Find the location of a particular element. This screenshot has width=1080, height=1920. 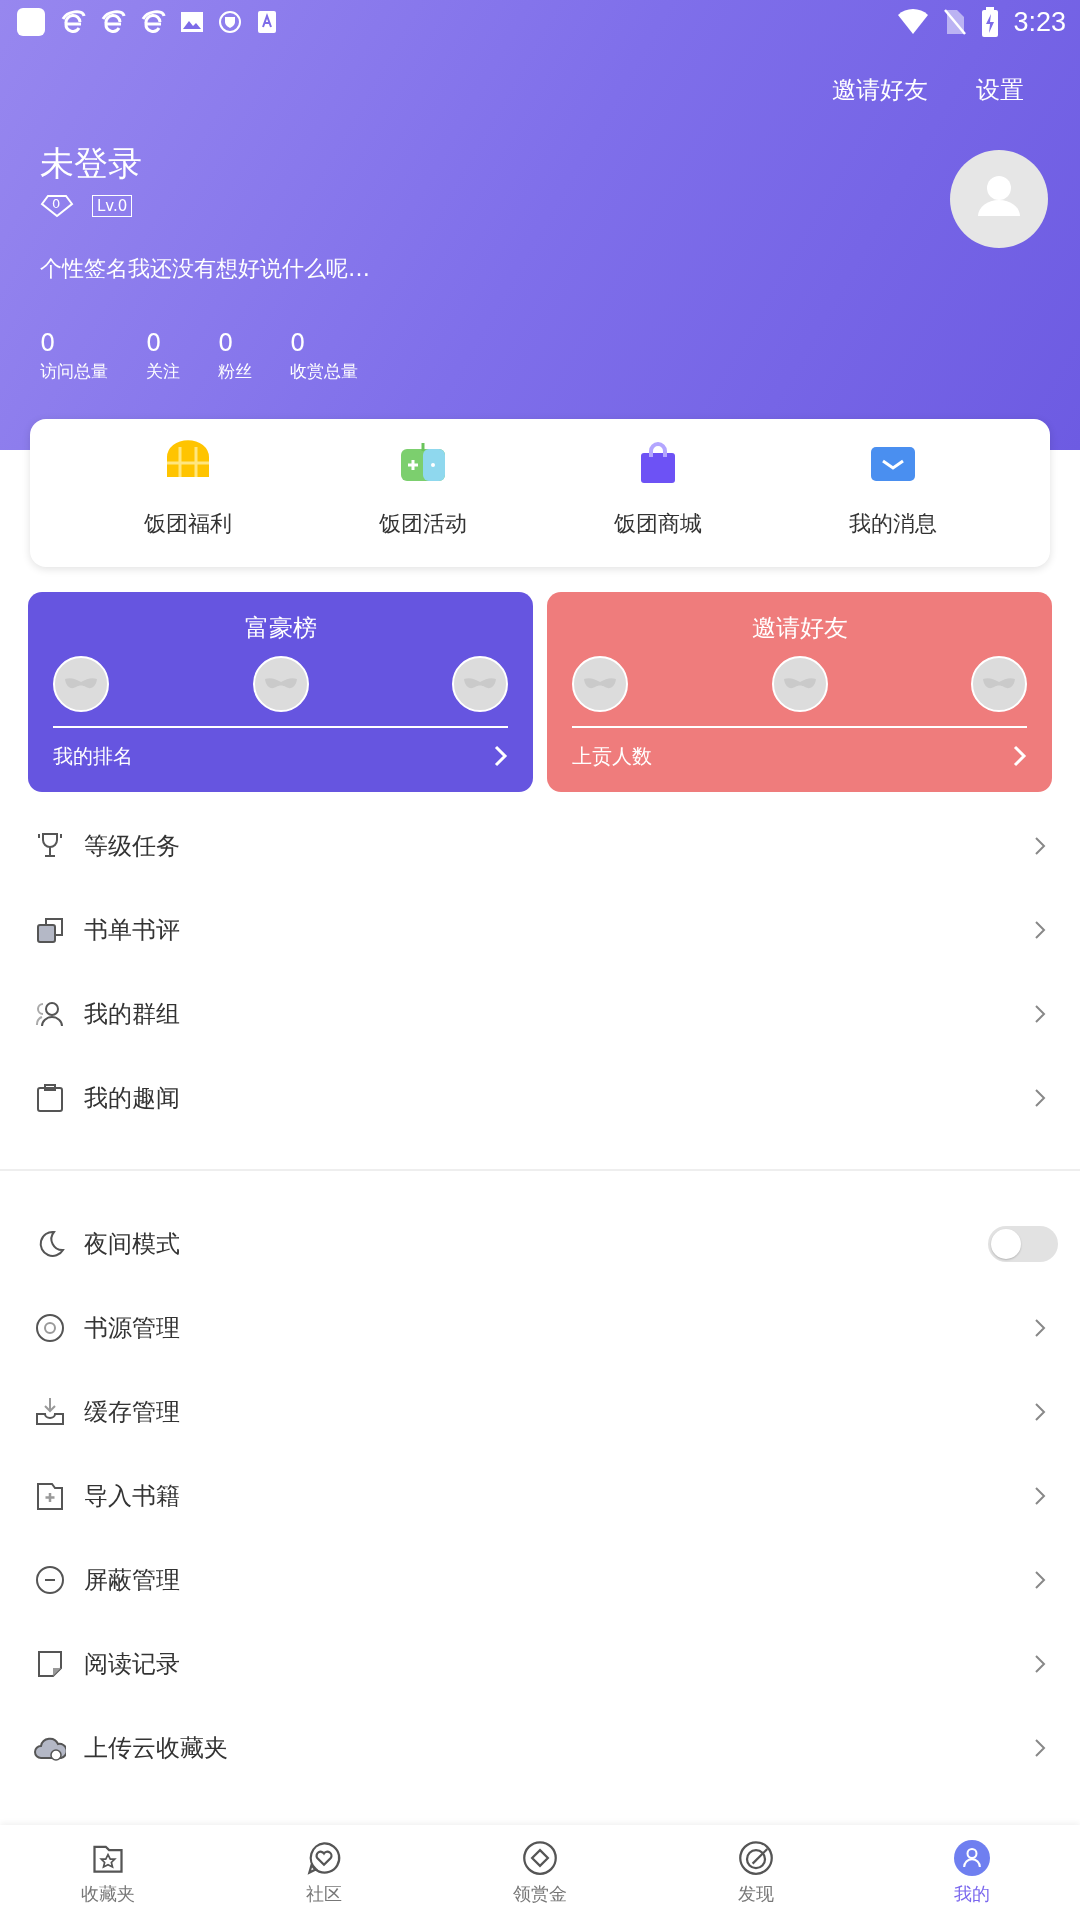

menu-item: 书单书评 is located at coordinates (543, 930).